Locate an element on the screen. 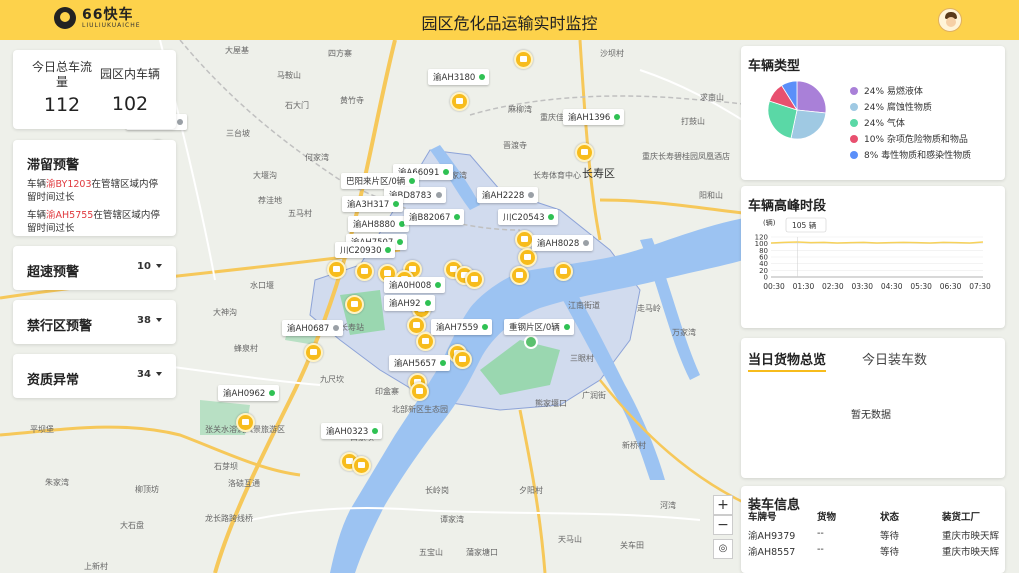 This screenshot has height=573, width=1019. map-place-label: 柳顶坊 is located at coordinates (147, 489).